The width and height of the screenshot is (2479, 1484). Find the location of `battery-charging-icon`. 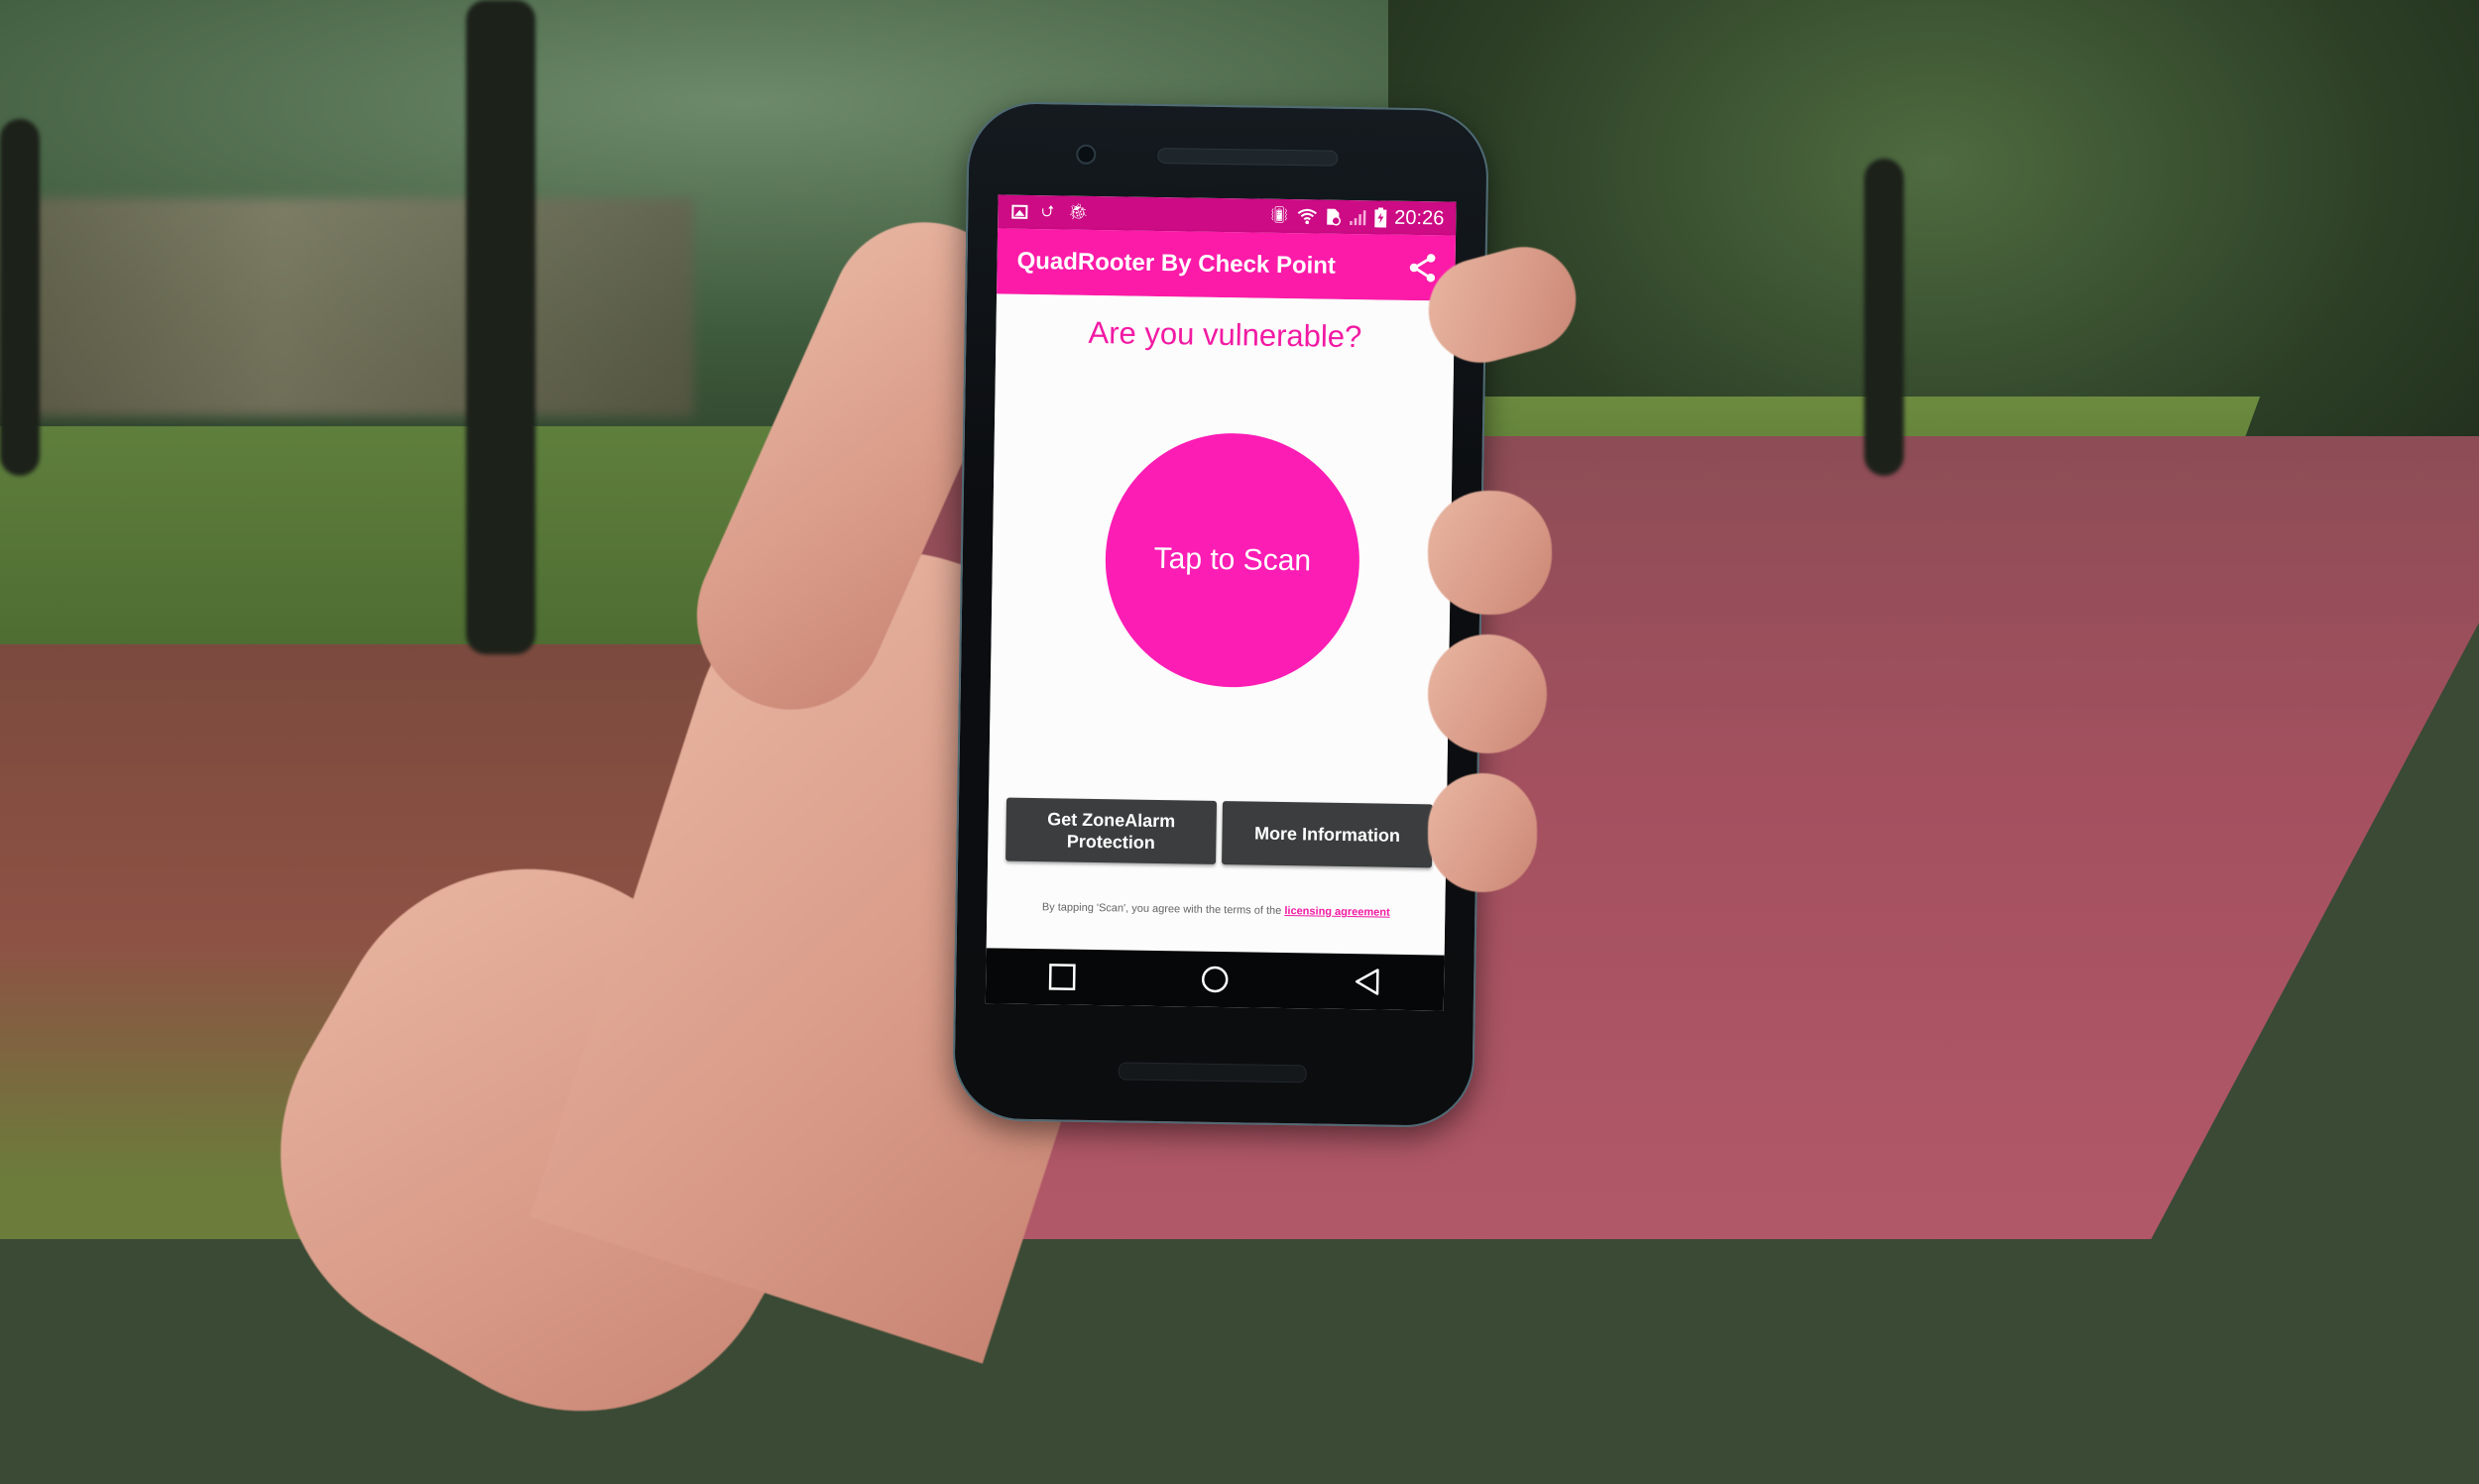

battery-charging-icon is located at coordinates (1380, 217).